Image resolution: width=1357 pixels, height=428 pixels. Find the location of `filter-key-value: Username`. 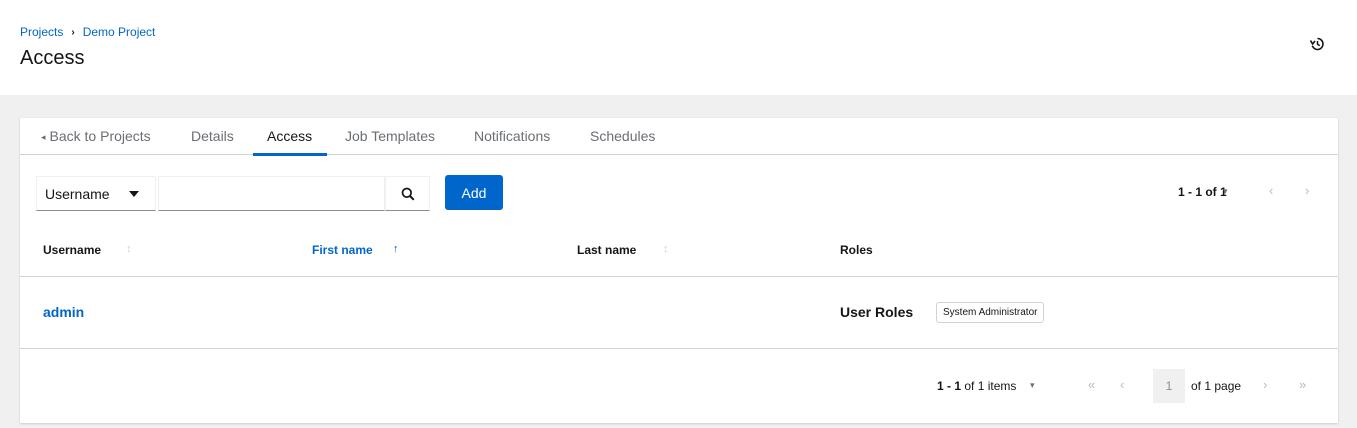

filter-key-value: Username is located at coordinates (77, 193).